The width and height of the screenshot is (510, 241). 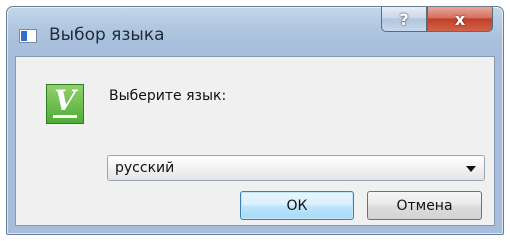 I want to click on ok-button-label: ОК, so click(x=297, y=205).